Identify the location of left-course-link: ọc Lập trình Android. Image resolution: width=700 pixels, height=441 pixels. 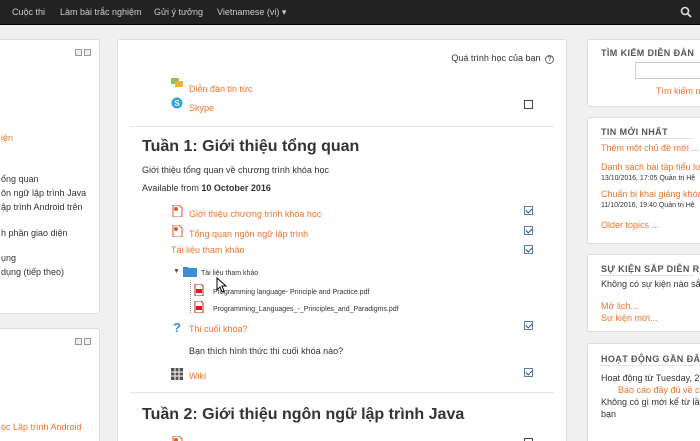
(41, 427).